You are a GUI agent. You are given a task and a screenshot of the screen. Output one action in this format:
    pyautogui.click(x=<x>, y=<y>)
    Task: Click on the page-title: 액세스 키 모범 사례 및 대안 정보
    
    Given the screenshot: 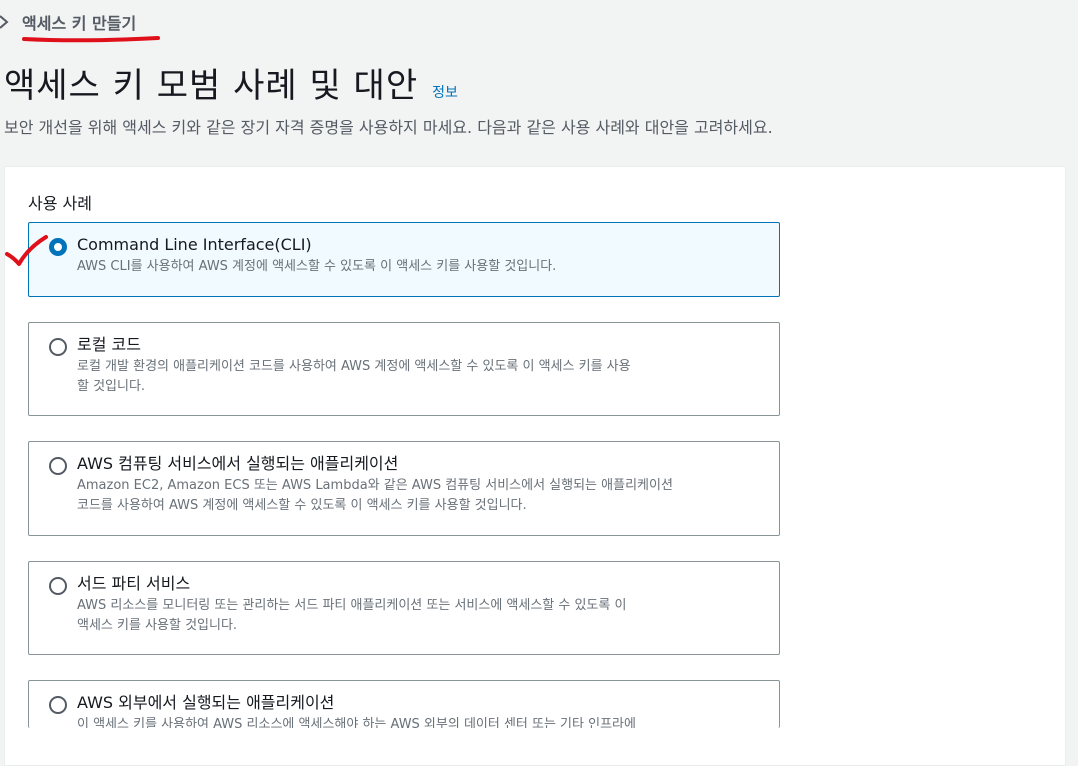 What is the action you would take?
    pyautogui.click(x=231, y=82)
    